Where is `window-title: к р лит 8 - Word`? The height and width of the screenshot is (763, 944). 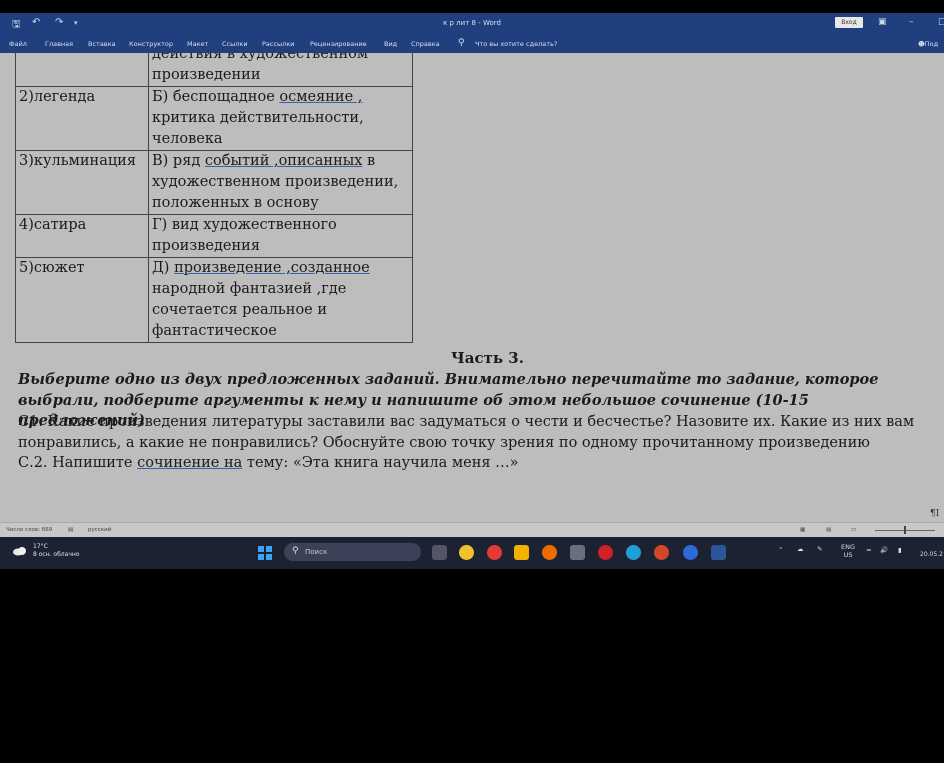
window-title: к р лит 8 - Word is located at coordinates (472, 23).